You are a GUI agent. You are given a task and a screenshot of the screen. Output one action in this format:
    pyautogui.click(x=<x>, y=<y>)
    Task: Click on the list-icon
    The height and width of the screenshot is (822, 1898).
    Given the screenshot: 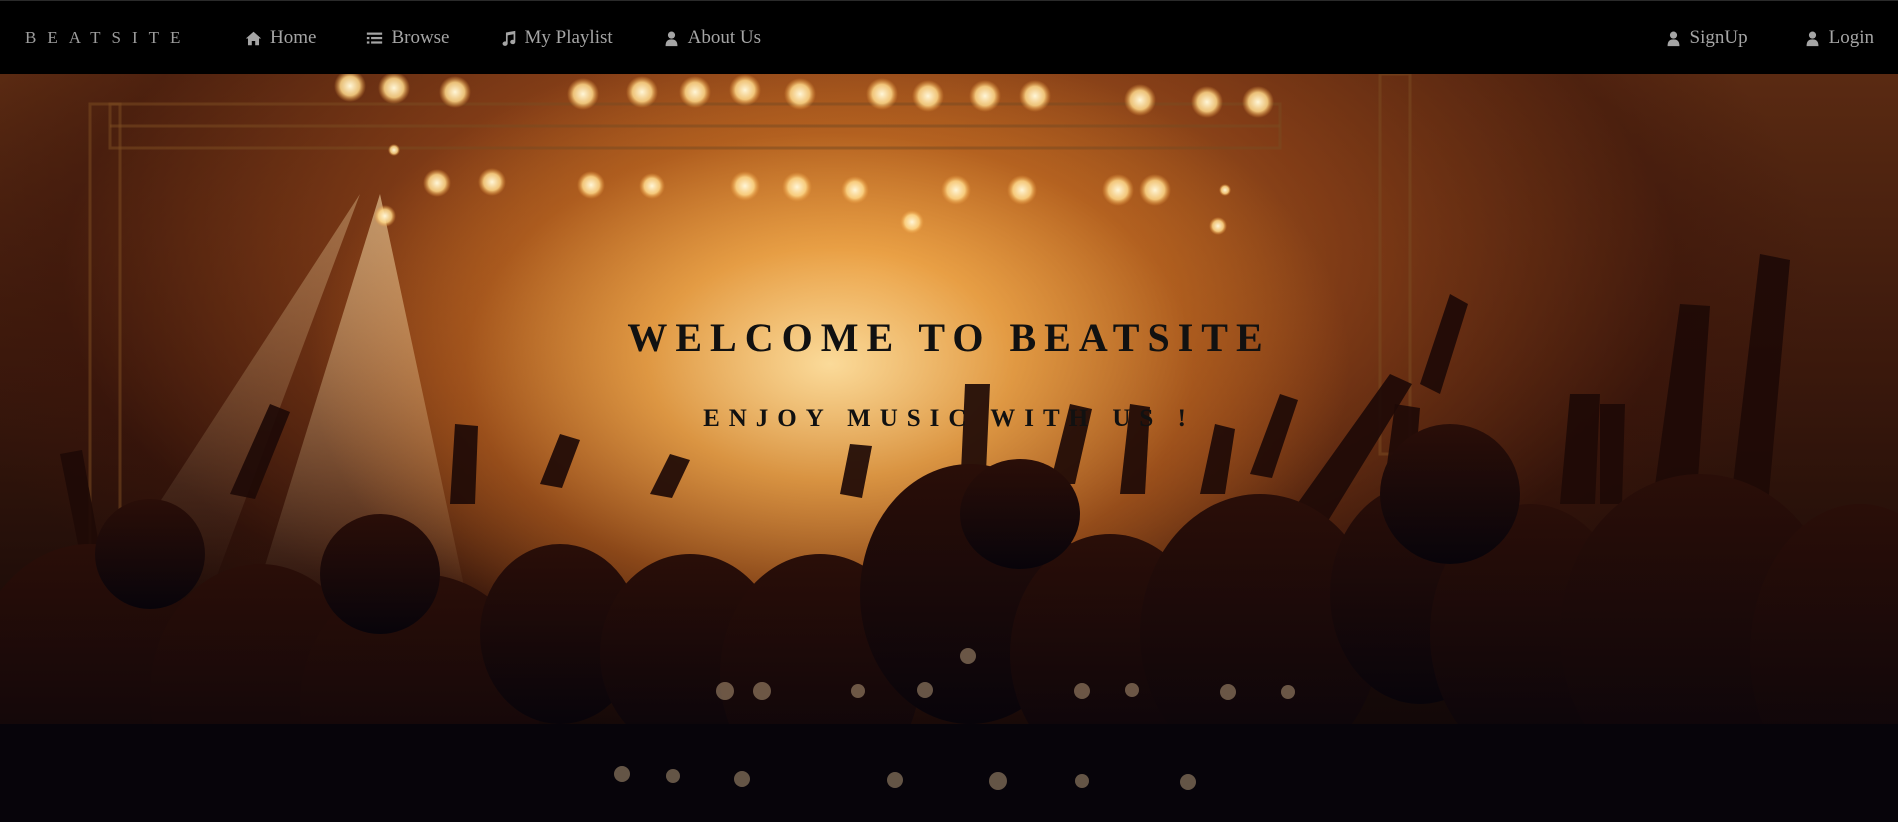 What is the action you would take?
    pyautogui.click(x=374, y=38)
    